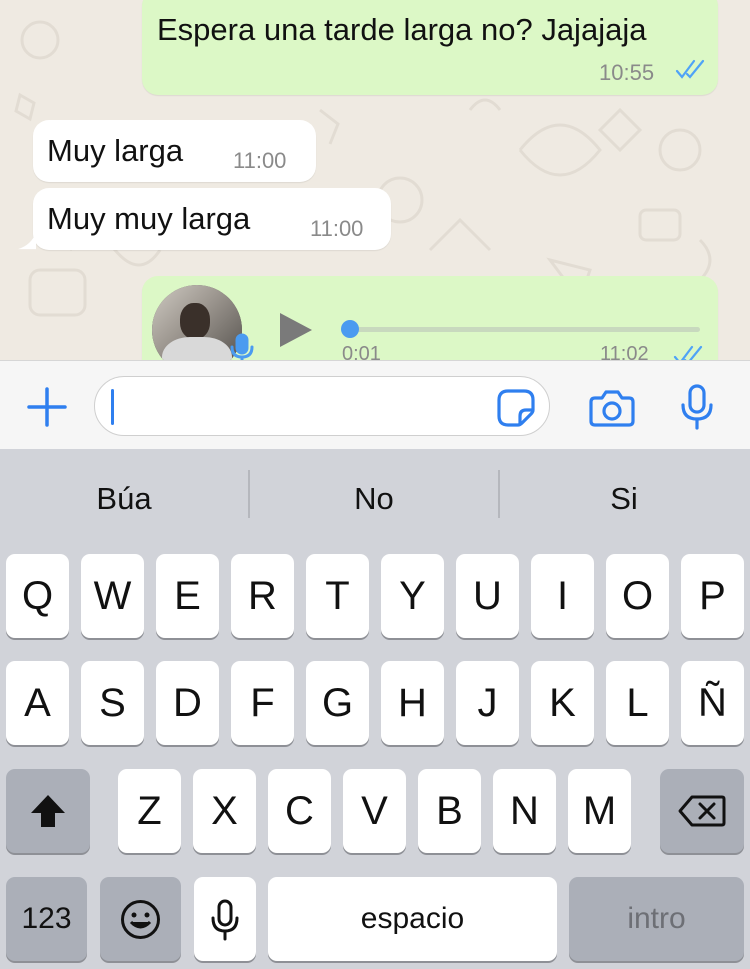 The image size is (750, 969). I want to click on key-j: J, so click(487, 703).